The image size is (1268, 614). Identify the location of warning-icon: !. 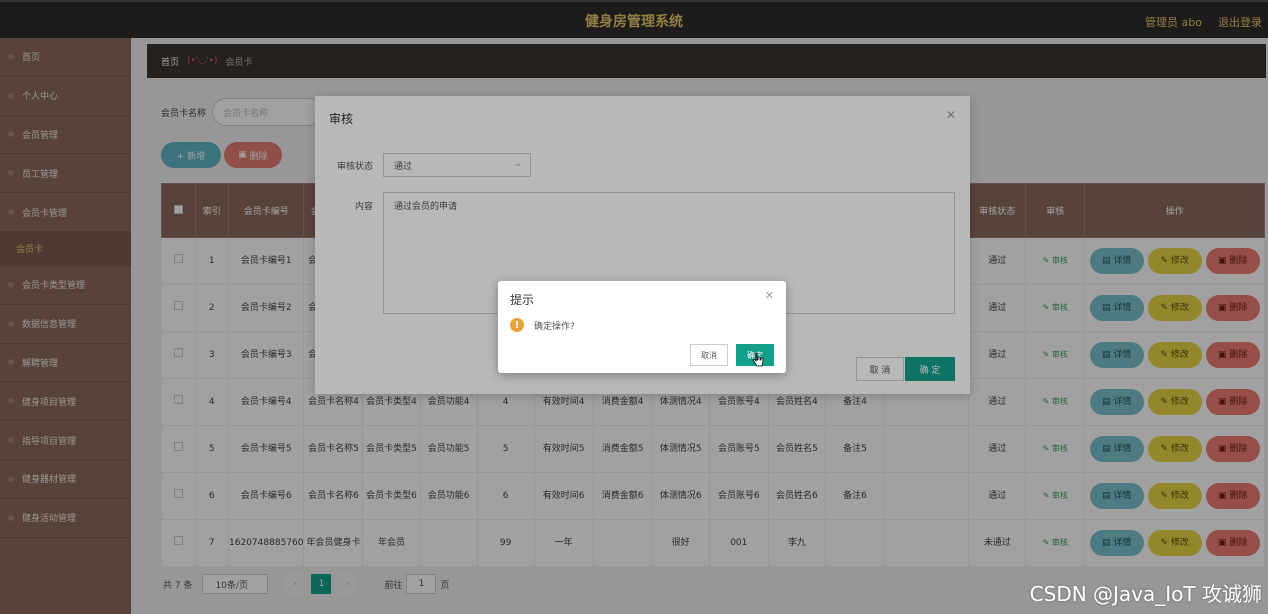
(517, 325).